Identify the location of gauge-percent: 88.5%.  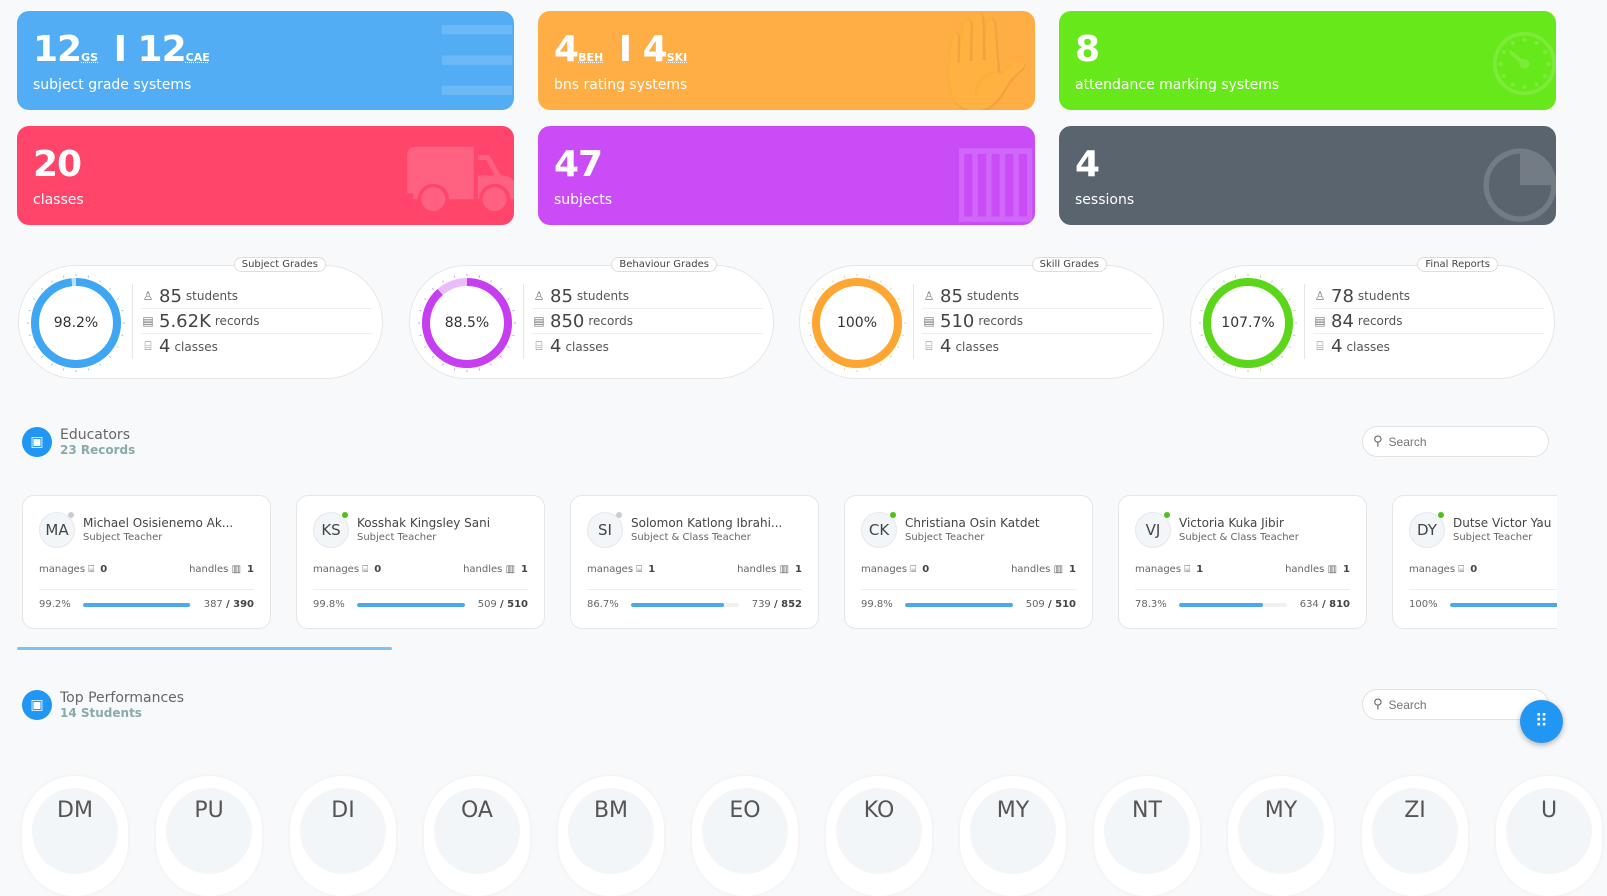
(467, 323).